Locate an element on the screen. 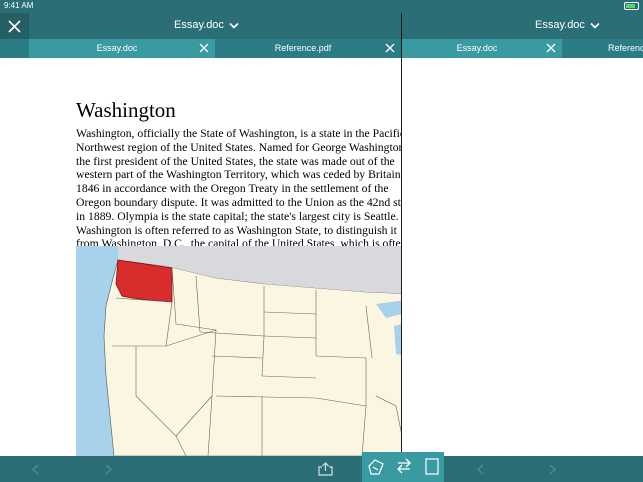 The height and width of the screenshot is (482, 643). left-title-bar: Essay.doc is located at coordinates (200, 26).